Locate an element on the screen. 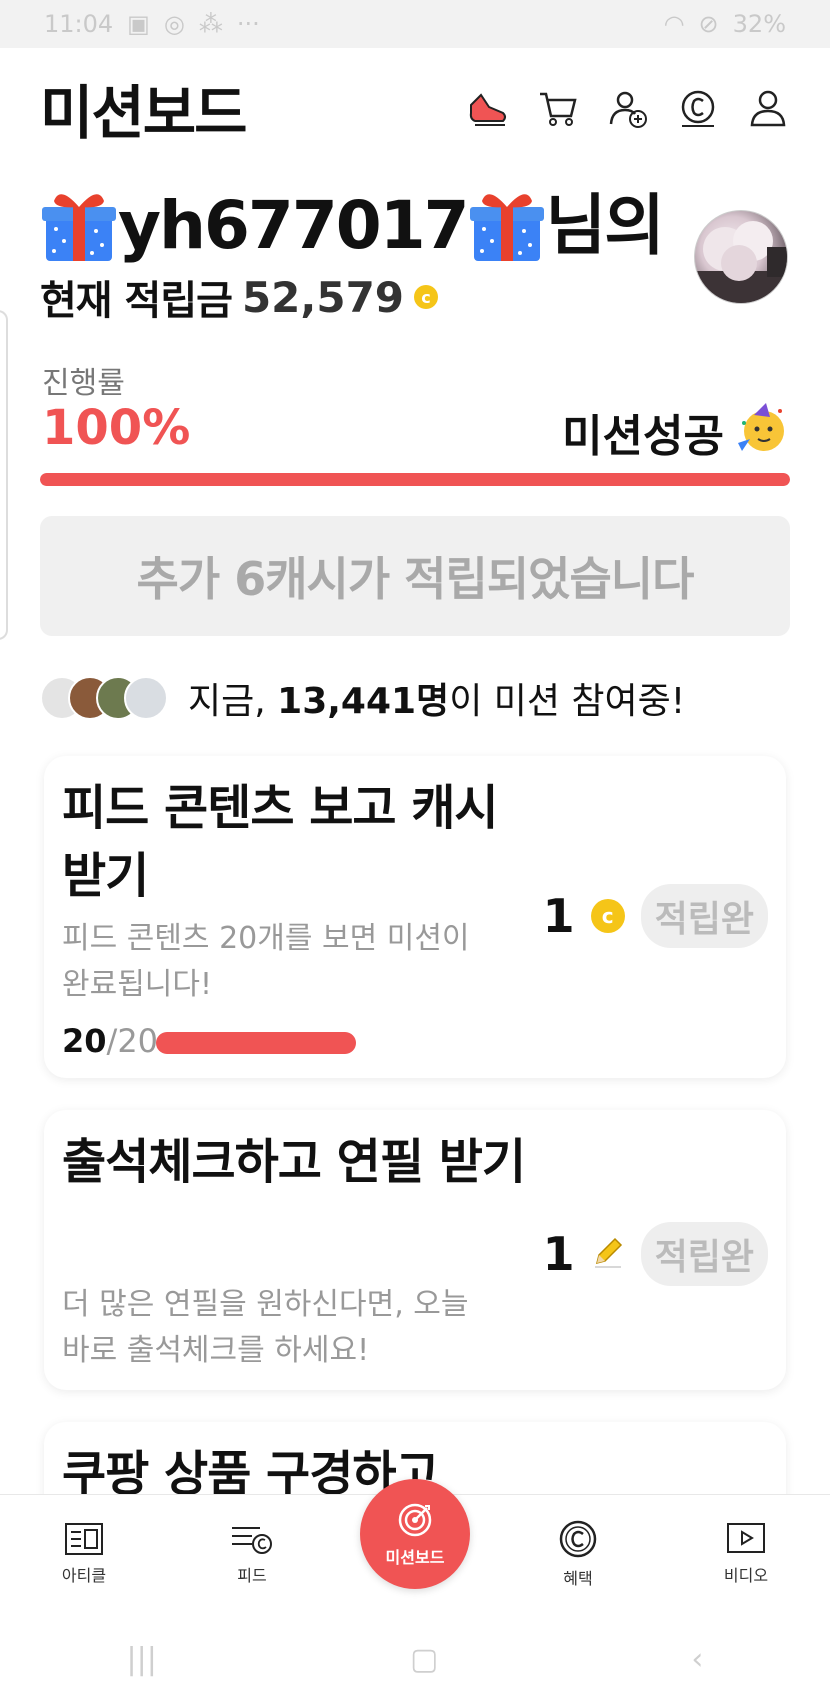 Image resolution: width=830 pixels, height=1706 pixels. shoe-icon is located at coordinates (488, 108).